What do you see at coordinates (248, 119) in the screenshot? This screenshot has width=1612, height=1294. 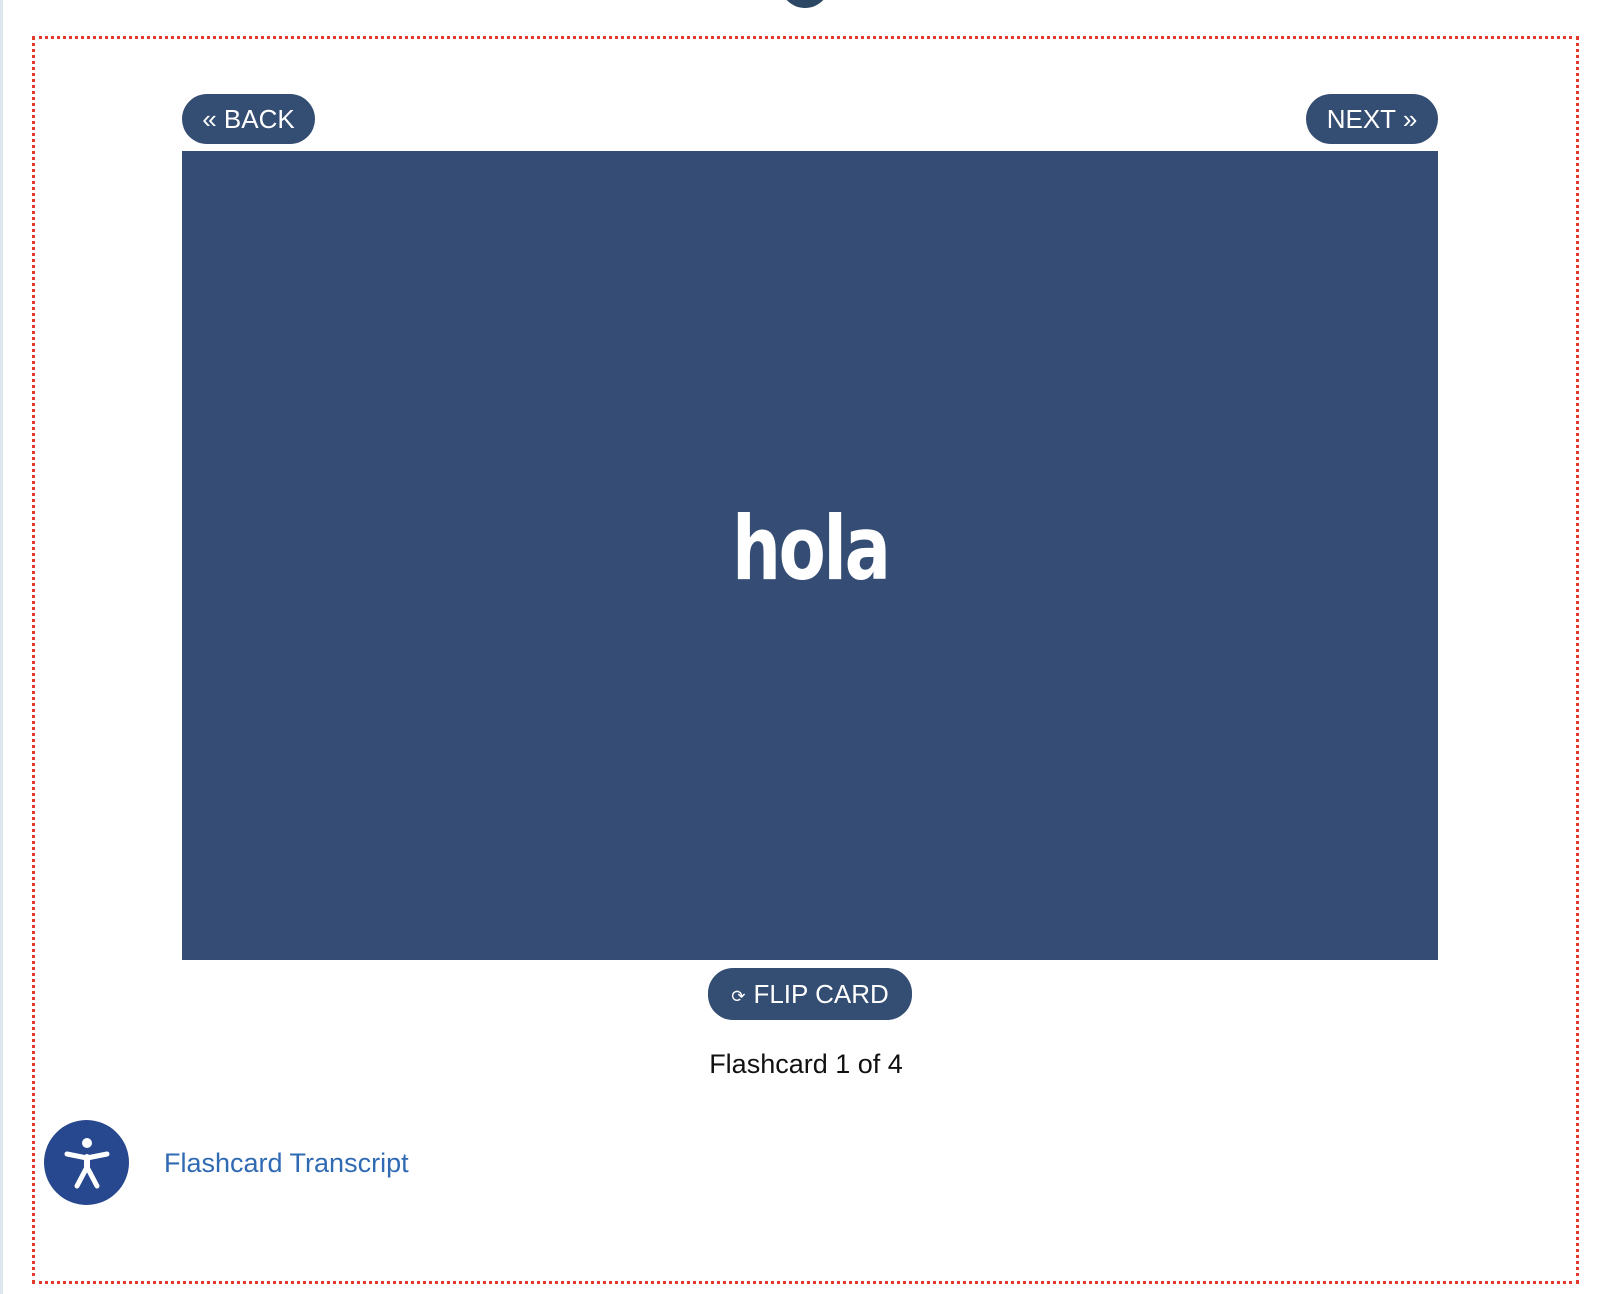 I see `back-button: « BACK` at bounding box center [248, 119].